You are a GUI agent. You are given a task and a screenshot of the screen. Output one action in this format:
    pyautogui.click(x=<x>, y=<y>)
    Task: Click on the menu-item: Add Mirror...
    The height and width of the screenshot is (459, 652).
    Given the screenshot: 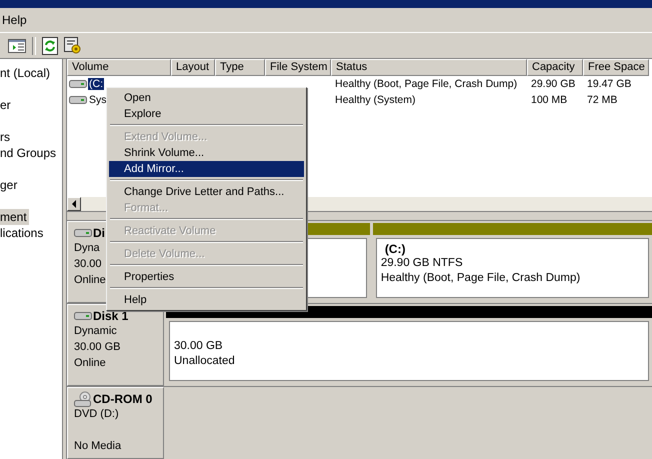 What is the action you would take?
    pyautogui.click(x=206, y=169)
    